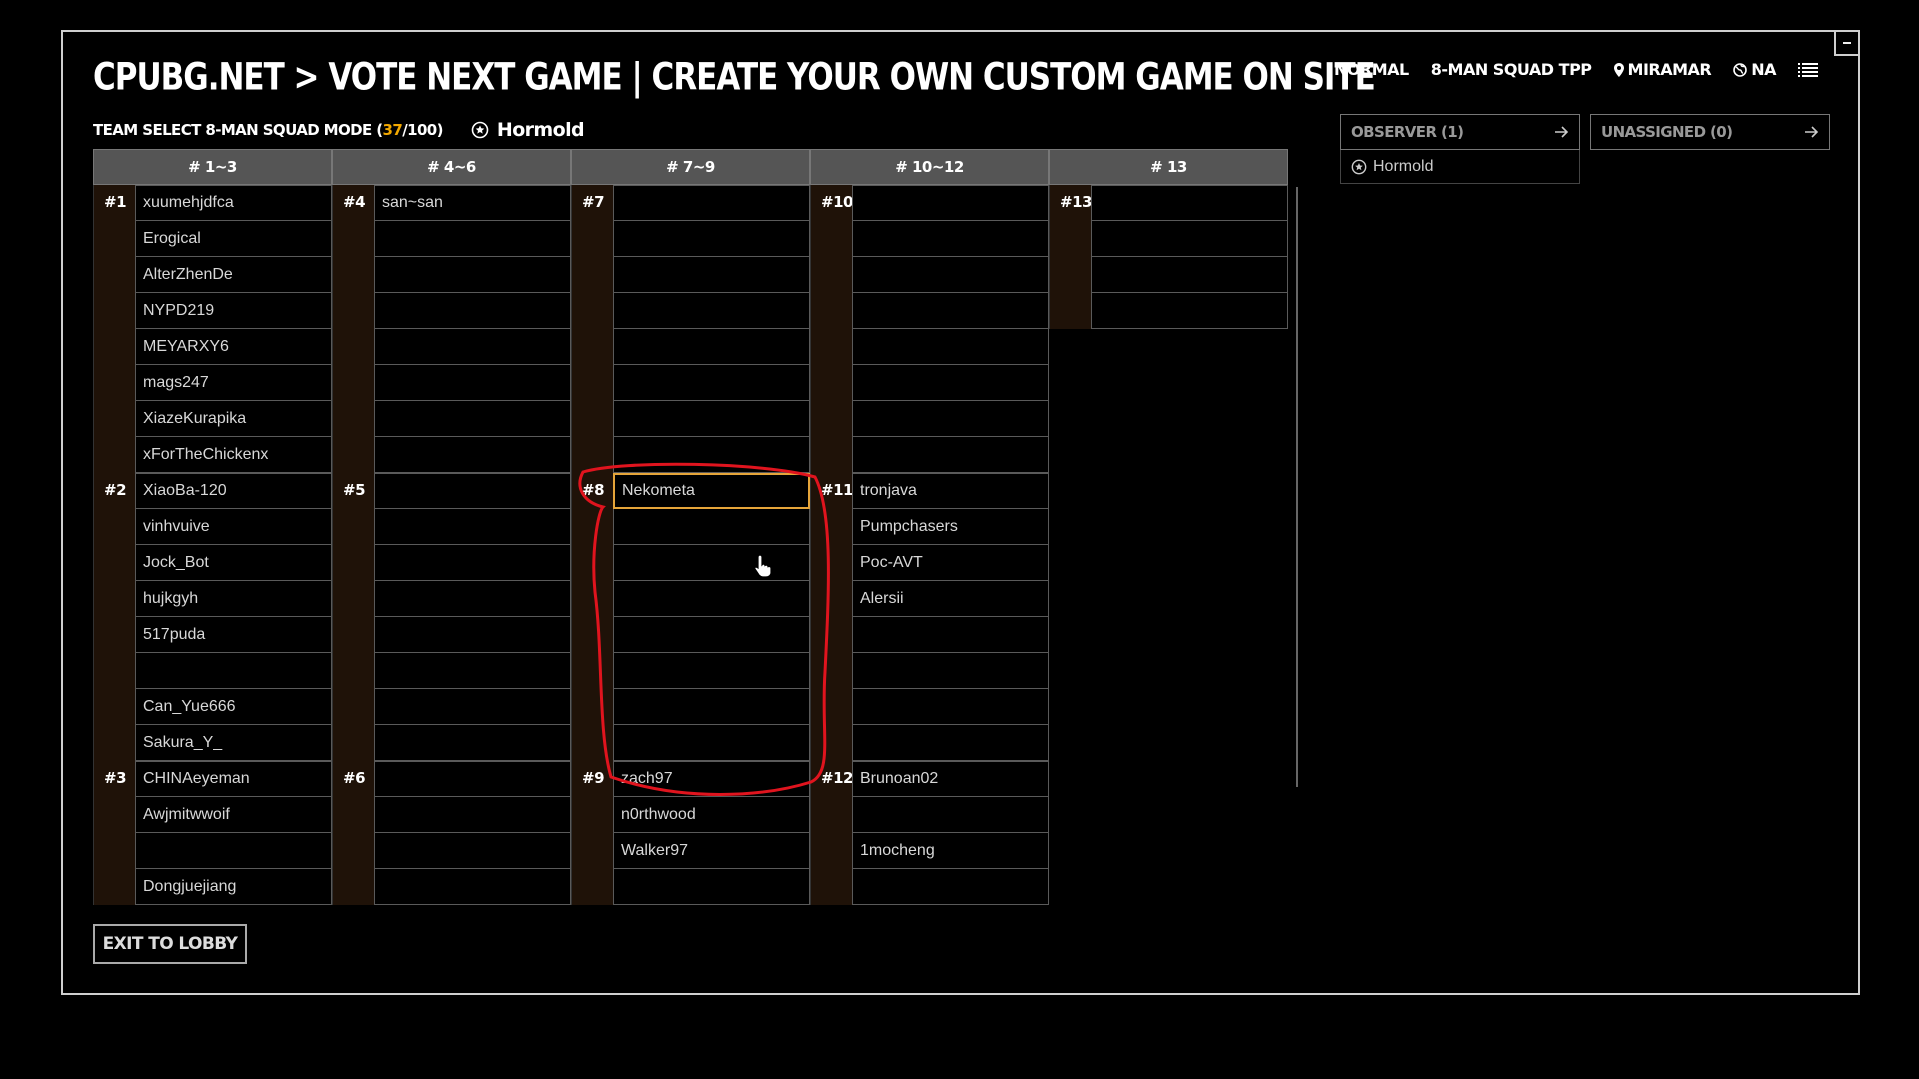 This screenshot has width=1919, height=1079. Describe the element at coordinates (233, 563) in the screenshot. I see `player-slot: Jock_Bot` at that location.